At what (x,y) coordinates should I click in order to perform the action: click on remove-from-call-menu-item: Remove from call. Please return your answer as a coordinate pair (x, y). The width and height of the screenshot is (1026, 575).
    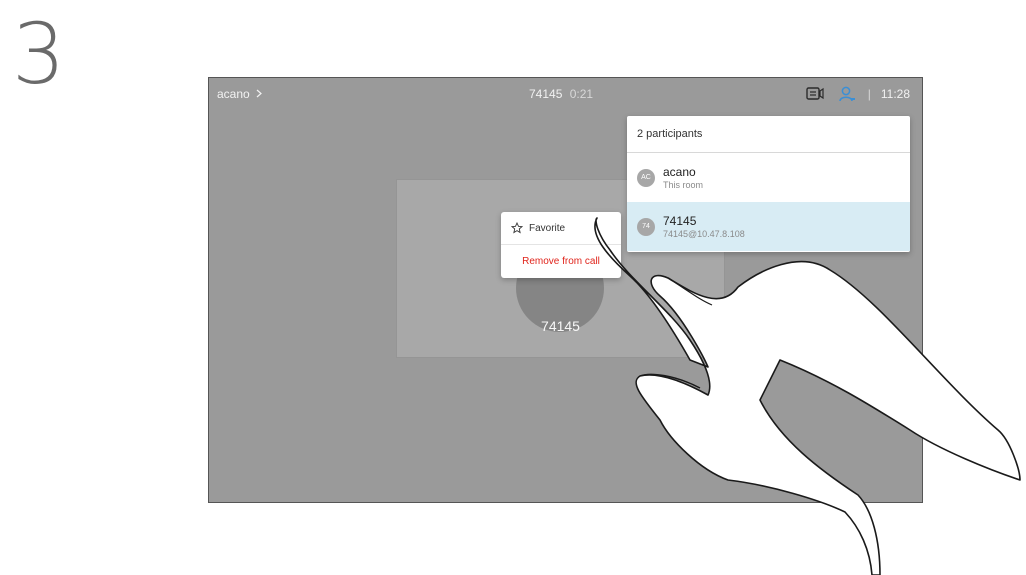
    Looking at the image, I should click on (561, 260).